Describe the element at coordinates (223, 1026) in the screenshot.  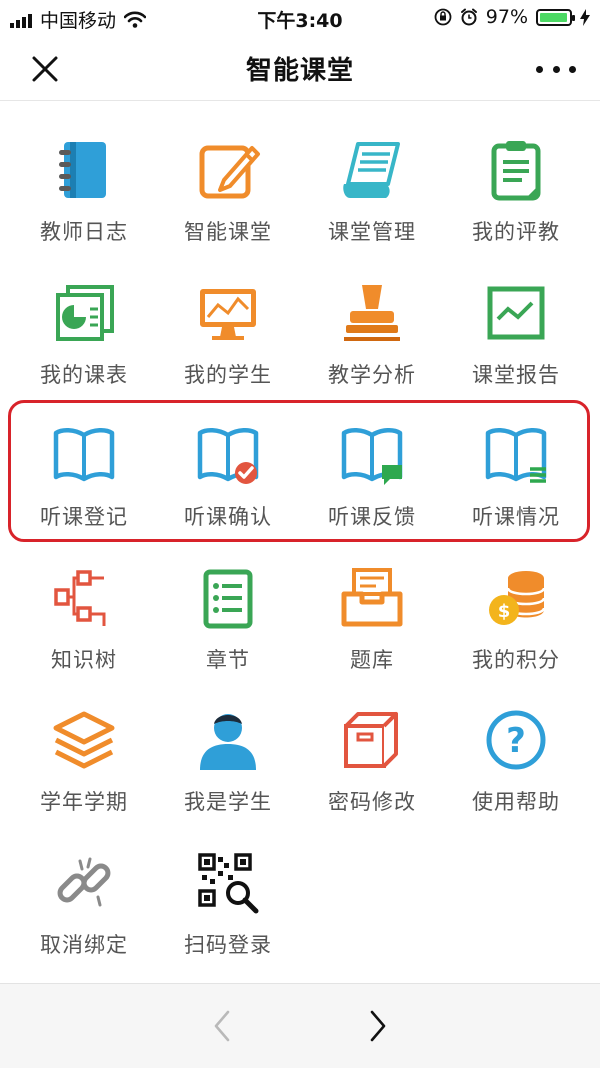
I see `back-arrow-icon` at that location.